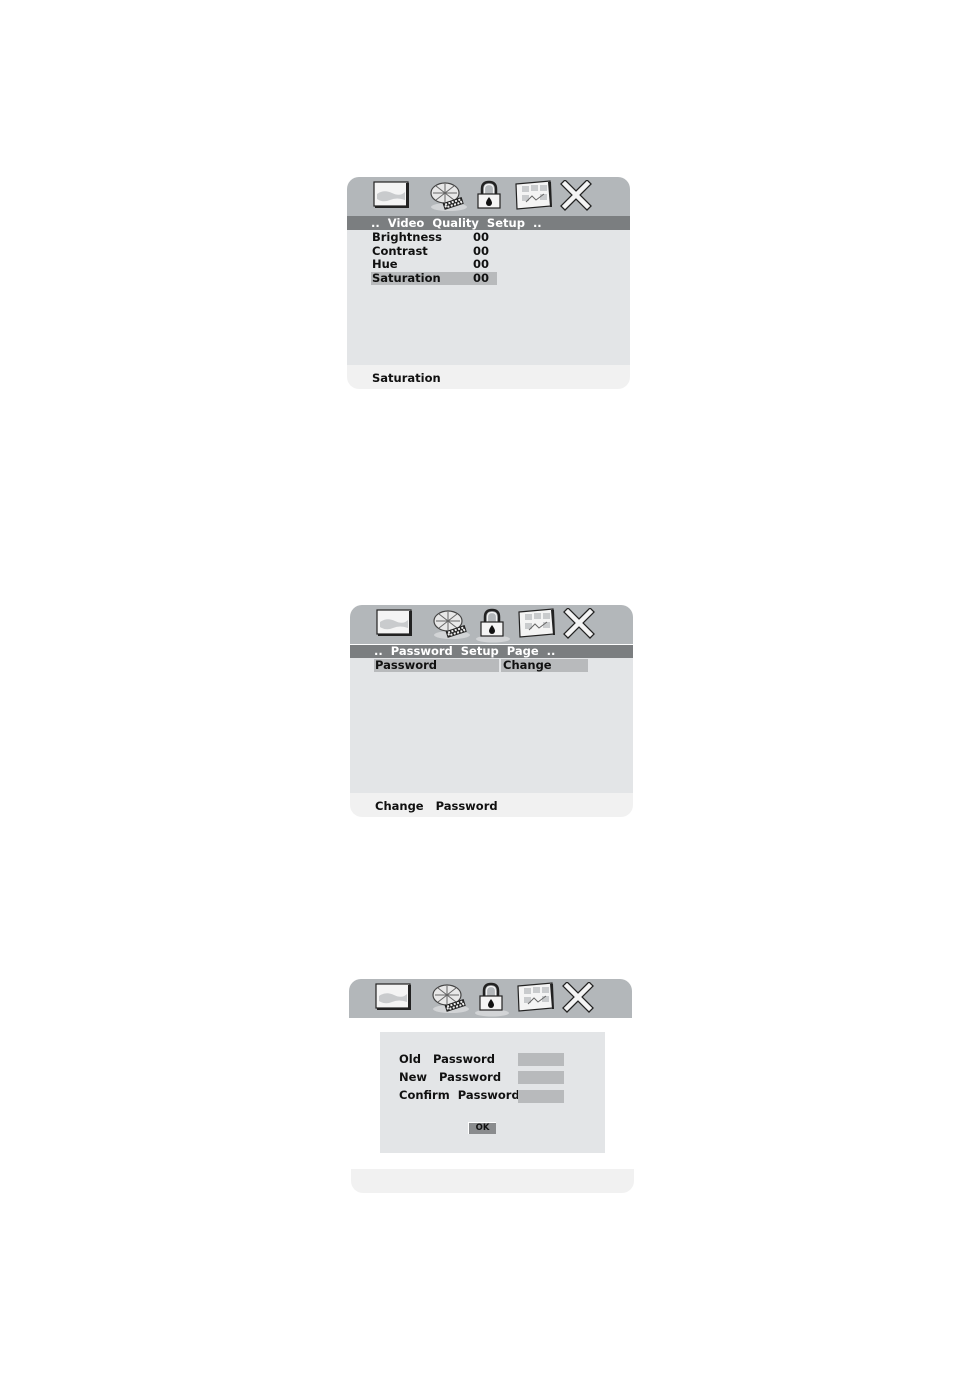  I want to click on password-label-cell: Password, so click(436, 665).